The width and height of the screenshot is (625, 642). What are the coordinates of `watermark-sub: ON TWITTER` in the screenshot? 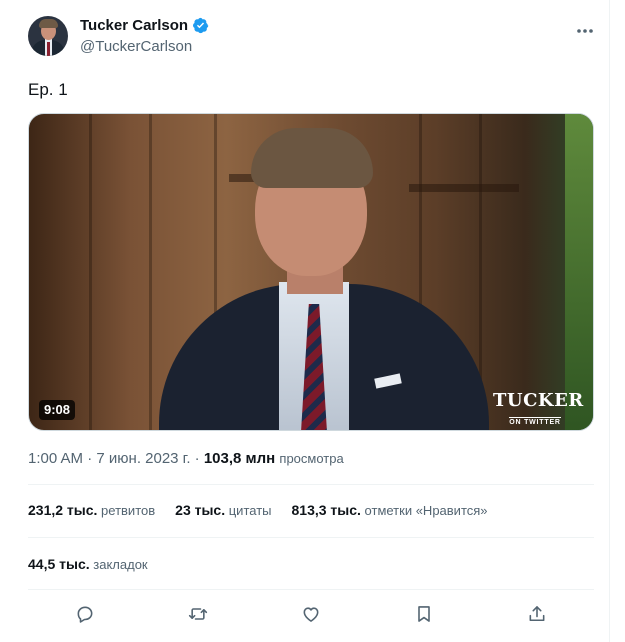 It's located at (535, 421).